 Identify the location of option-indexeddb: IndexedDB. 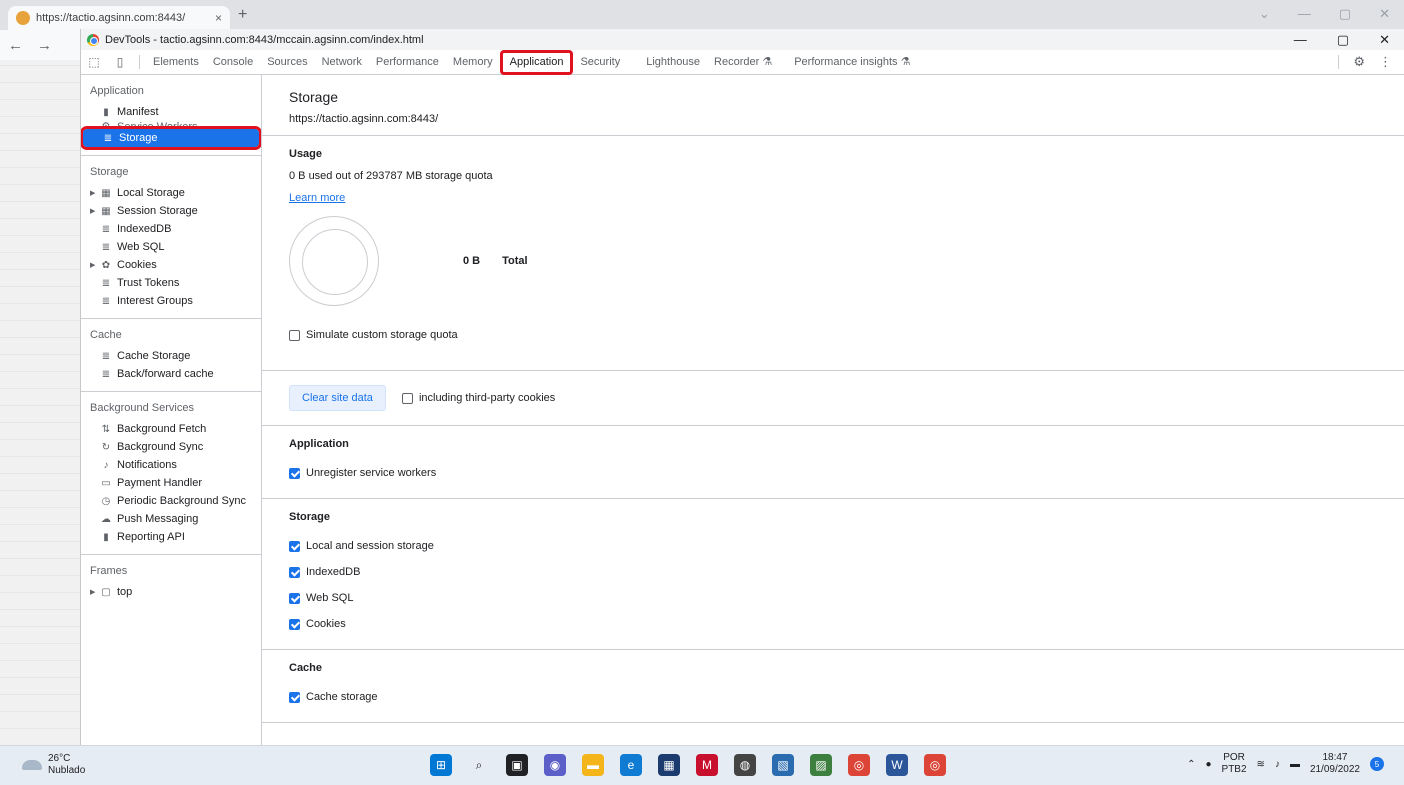
(833, 572).